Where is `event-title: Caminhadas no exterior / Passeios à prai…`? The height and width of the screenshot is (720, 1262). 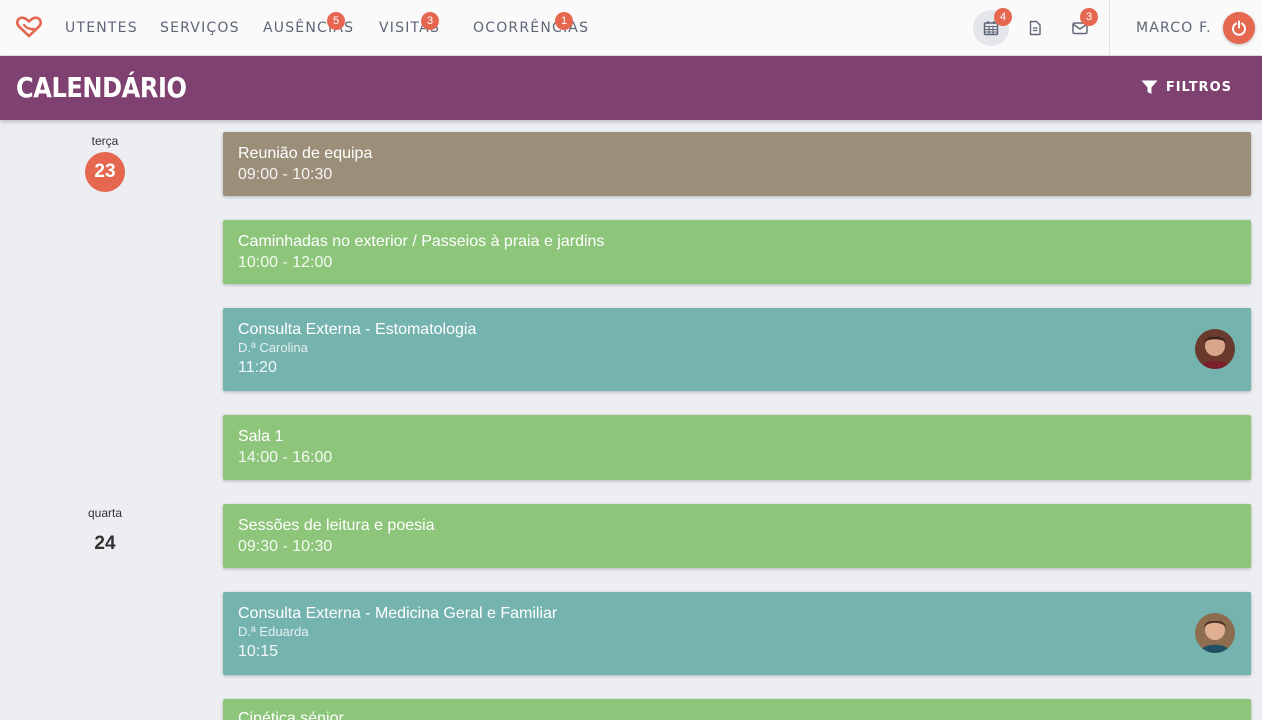 event-title: Caminhadas no exterior / Passeios à prai… is located at coordinates (421, 241).